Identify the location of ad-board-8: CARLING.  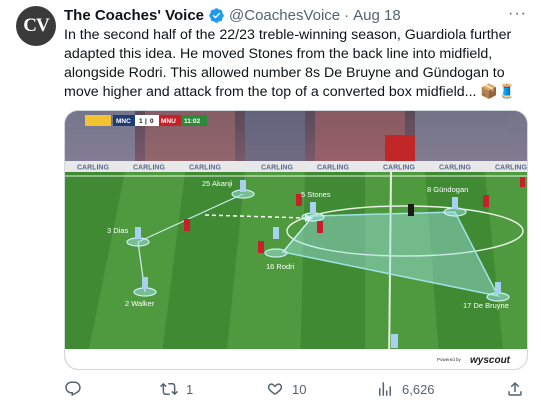
(511, 168).